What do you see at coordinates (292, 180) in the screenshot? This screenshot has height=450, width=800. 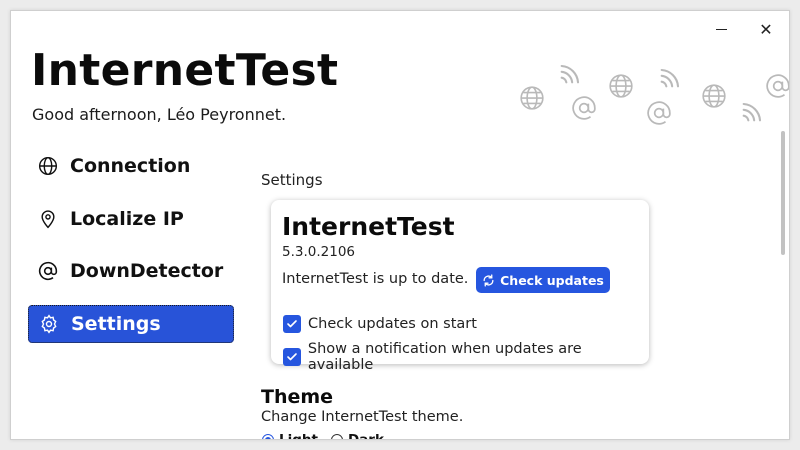 I see `section-label: Settings` at bounding box center [292, 180].